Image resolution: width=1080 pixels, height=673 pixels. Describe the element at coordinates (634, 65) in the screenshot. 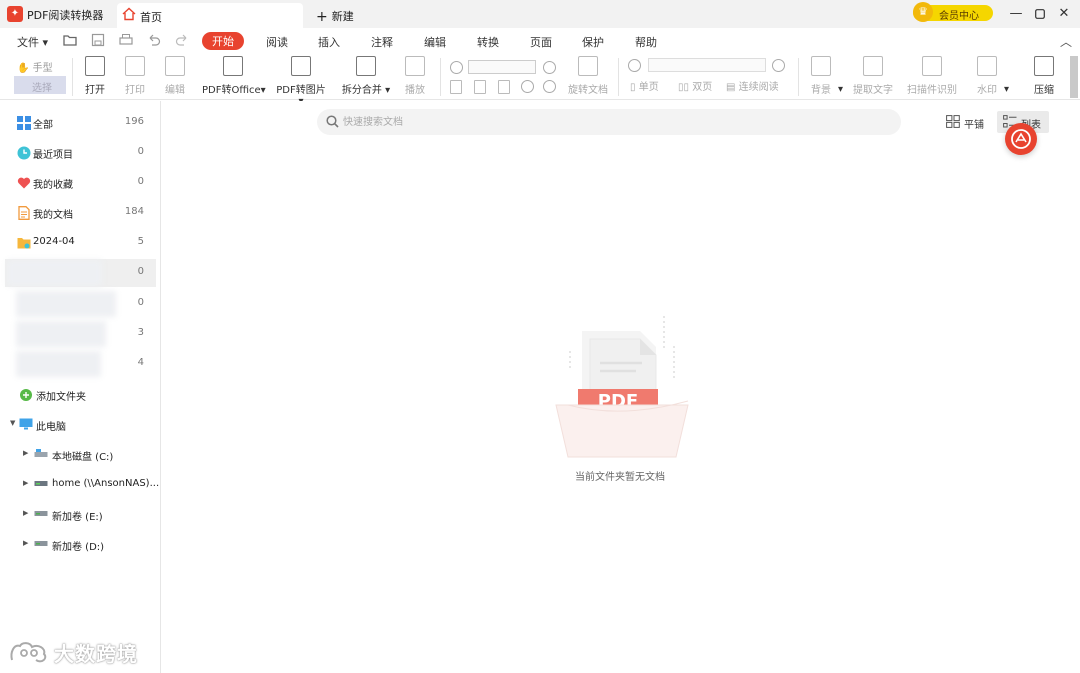

I see `prev-page-icon` at that location.